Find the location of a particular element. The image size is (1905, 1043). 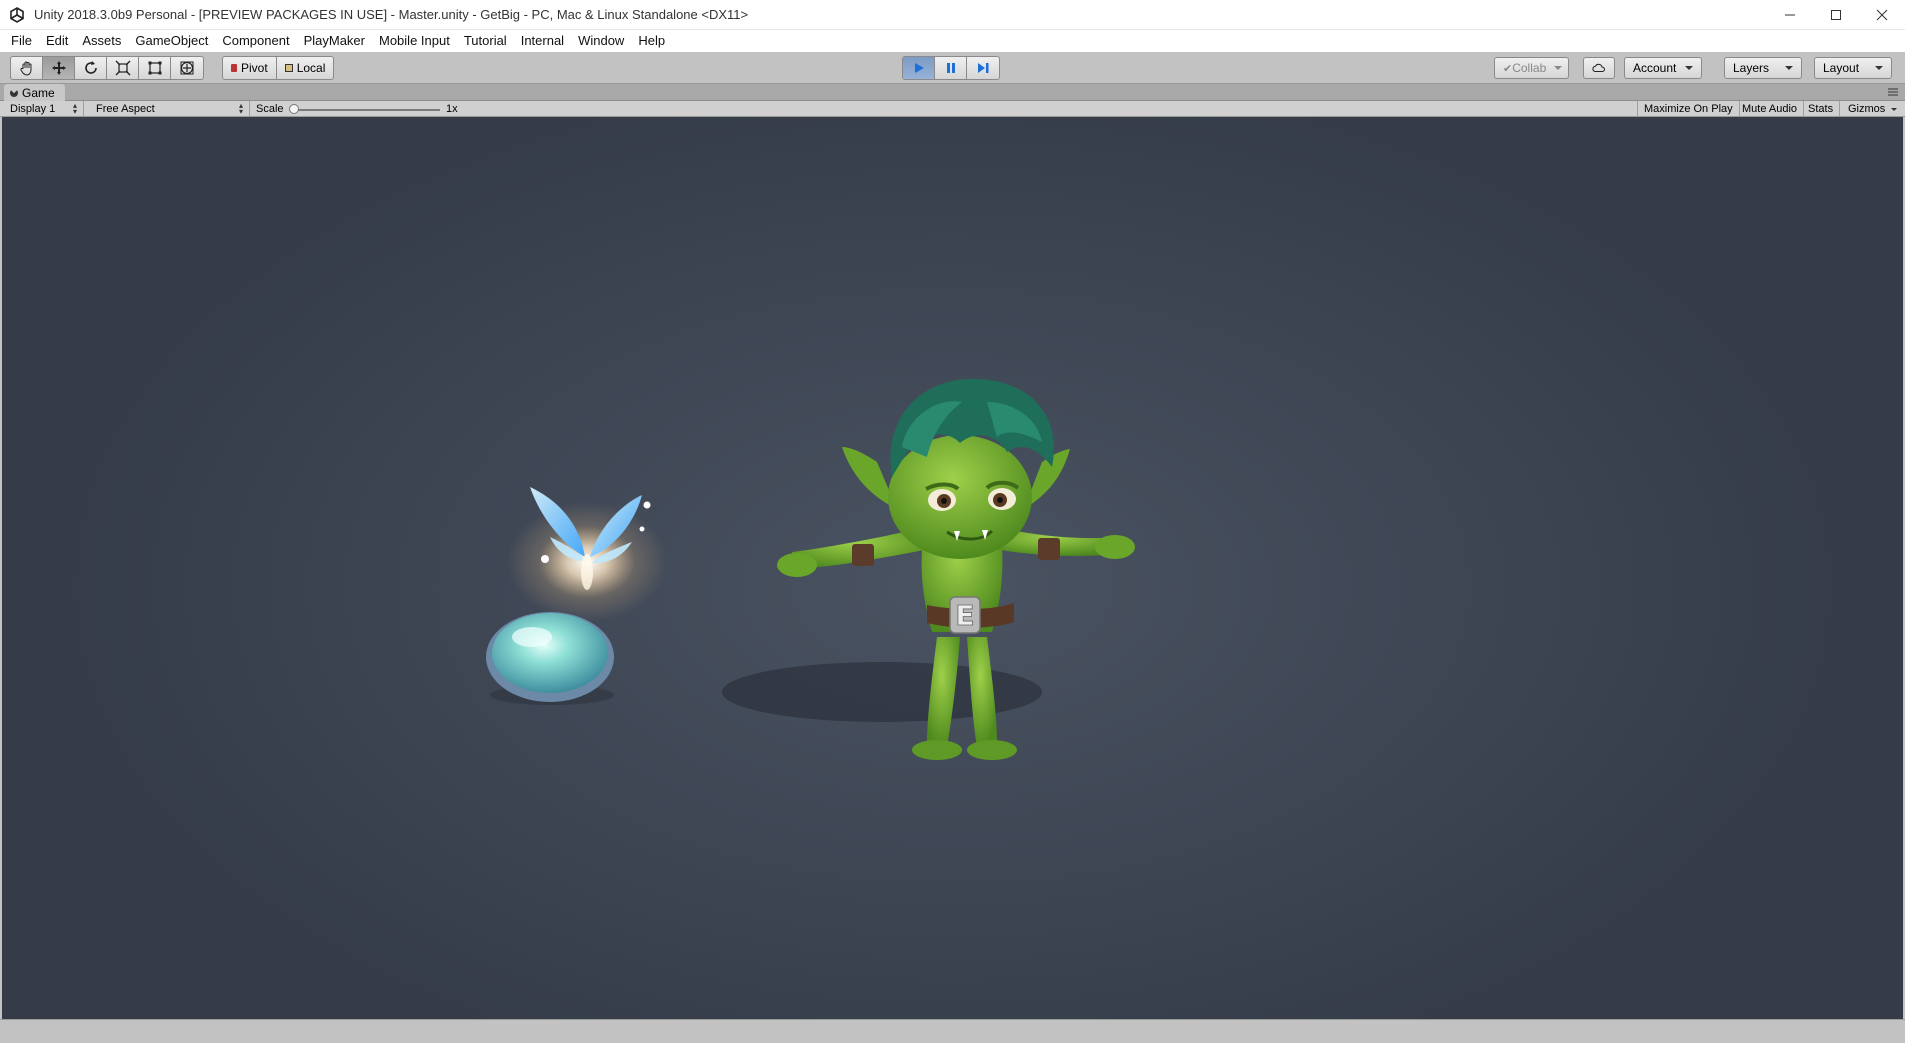

play-icon is located at coordinates (919, 68).